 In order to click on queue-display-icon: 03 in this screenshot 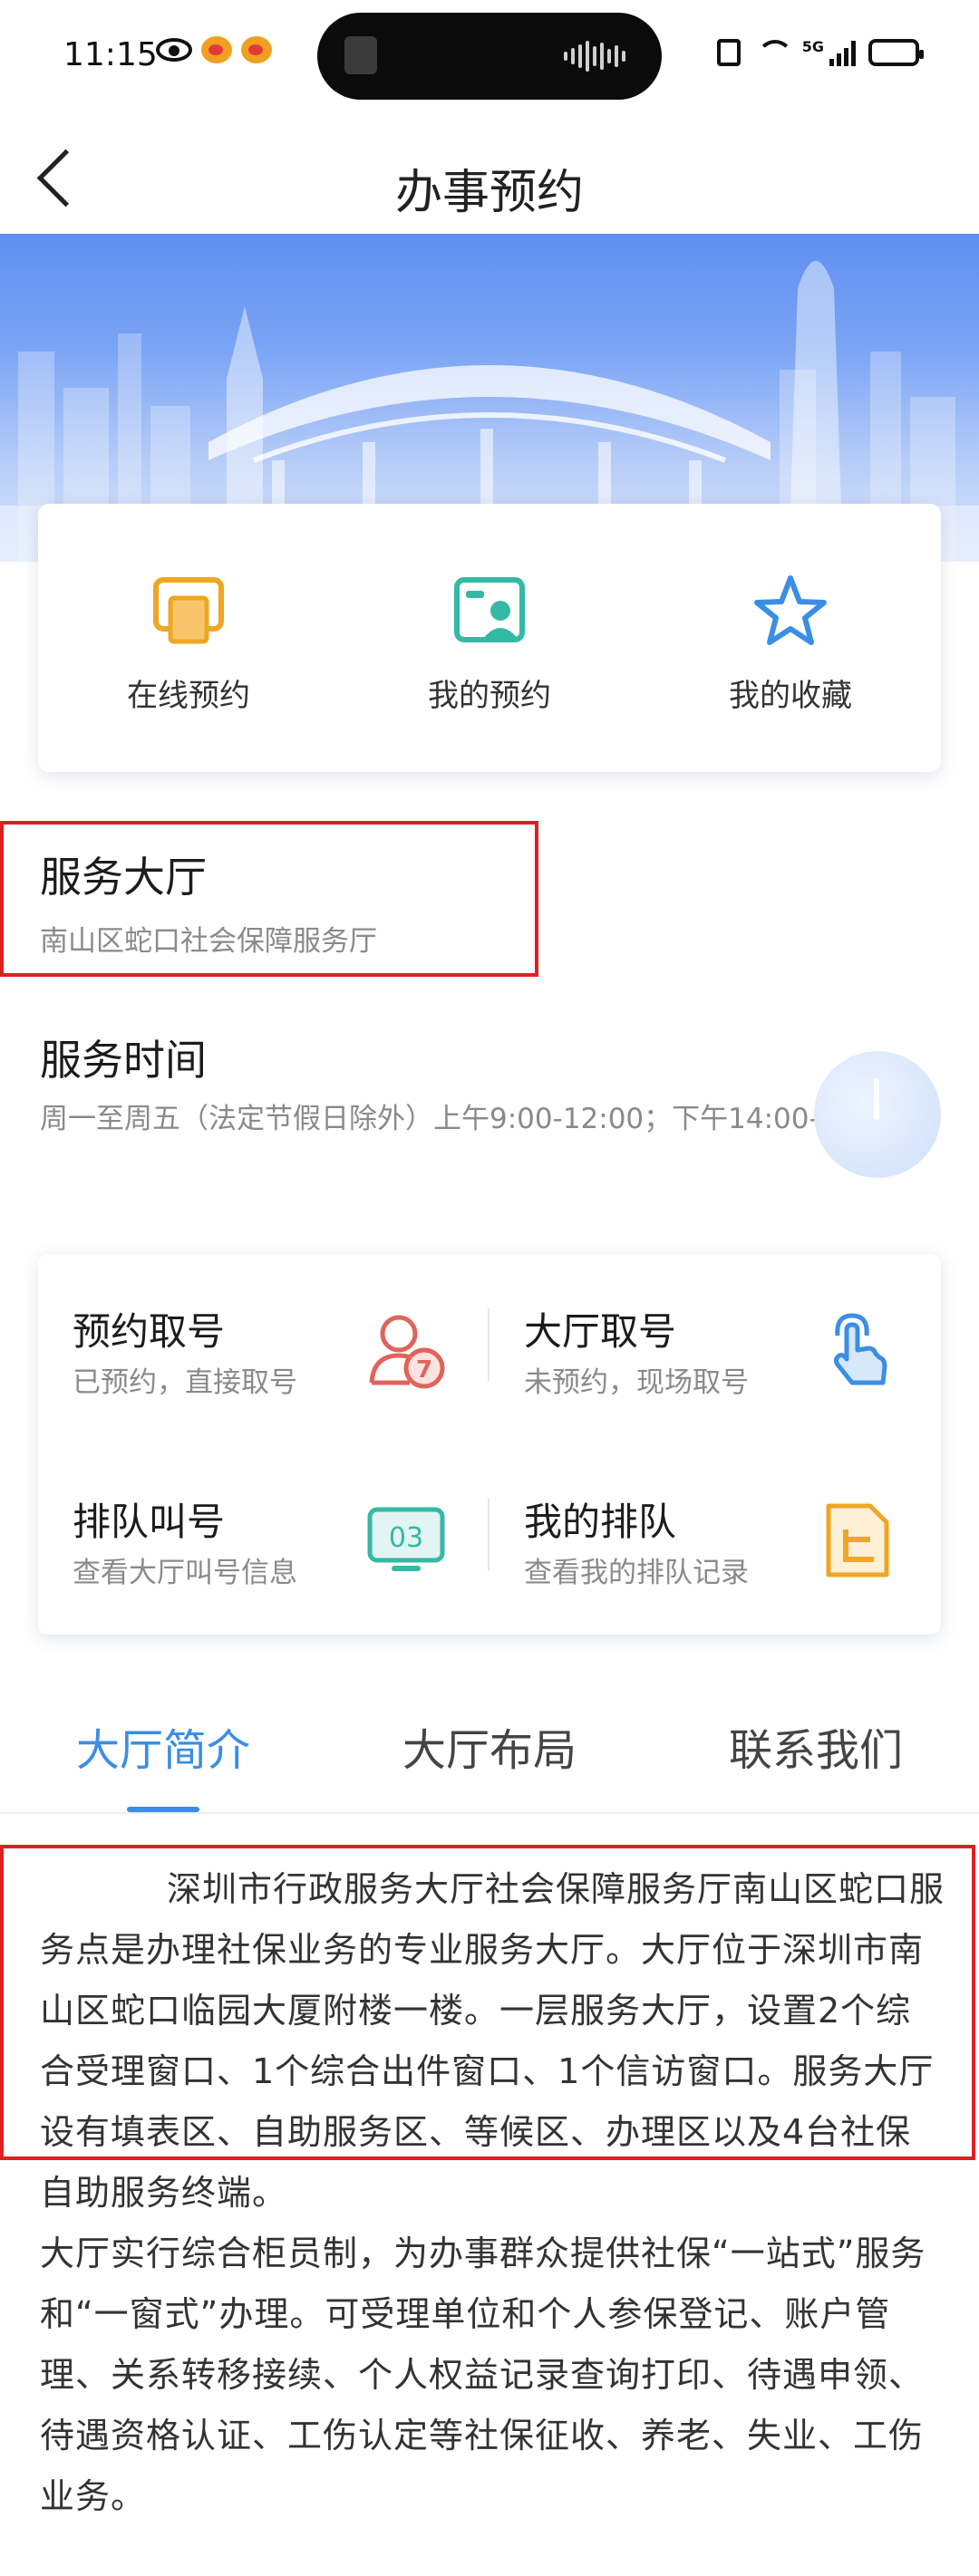, I will do `click(406, 1540)`.